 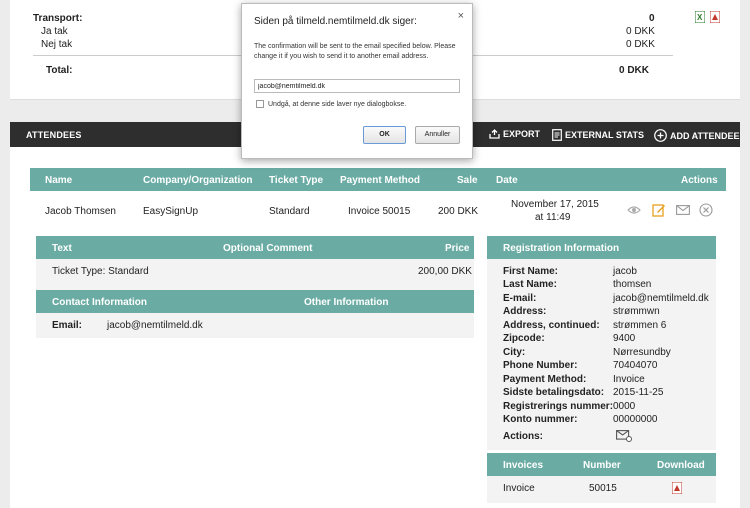 I want to click on contact-header: Contact Information Other Information, so click(x=255, y=301).